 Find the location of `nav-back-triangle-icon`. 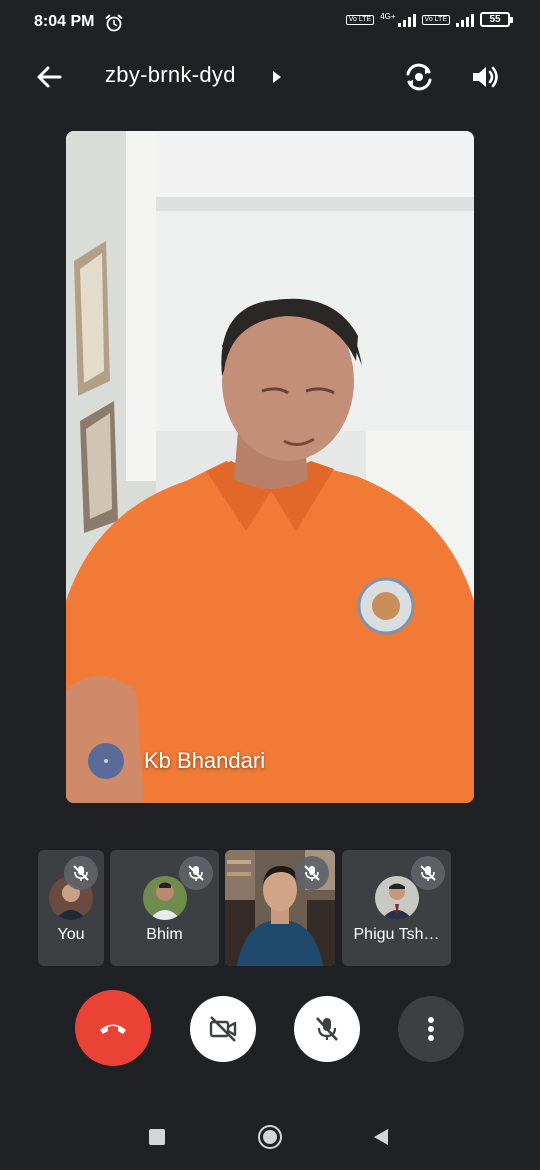

nav-back-triangle-icon is located at coordinates (381, 1137).